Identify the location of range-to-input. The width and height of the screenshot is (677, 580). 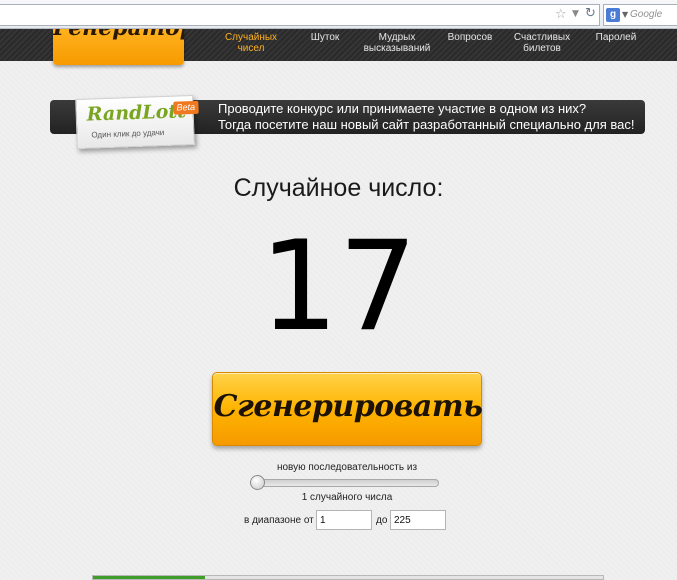
(418, 520).